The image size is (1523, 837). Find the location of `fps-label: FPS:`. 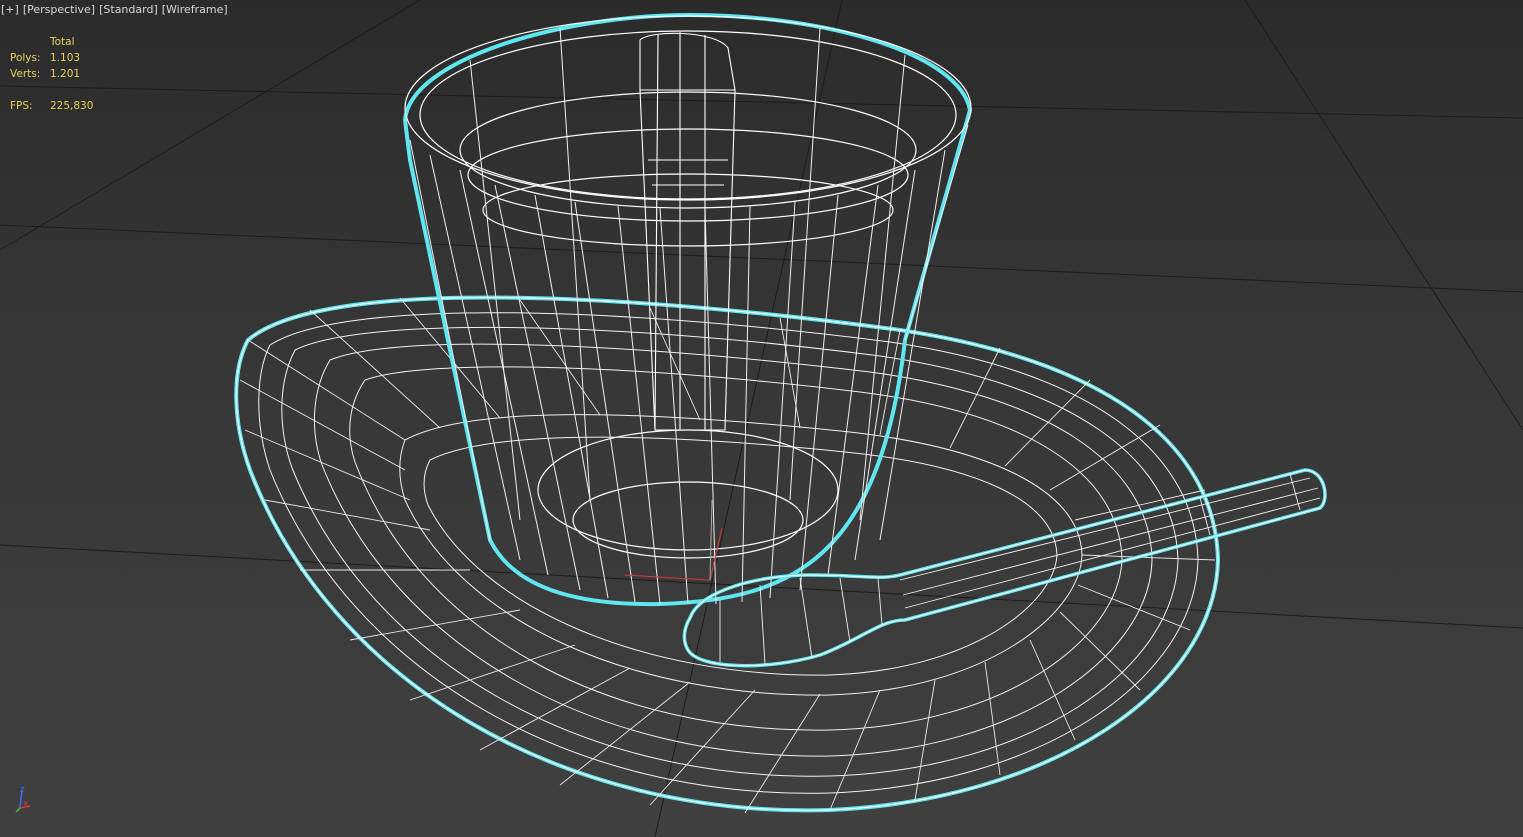

fps-label: FPS: is located at coordinates (21, 106).